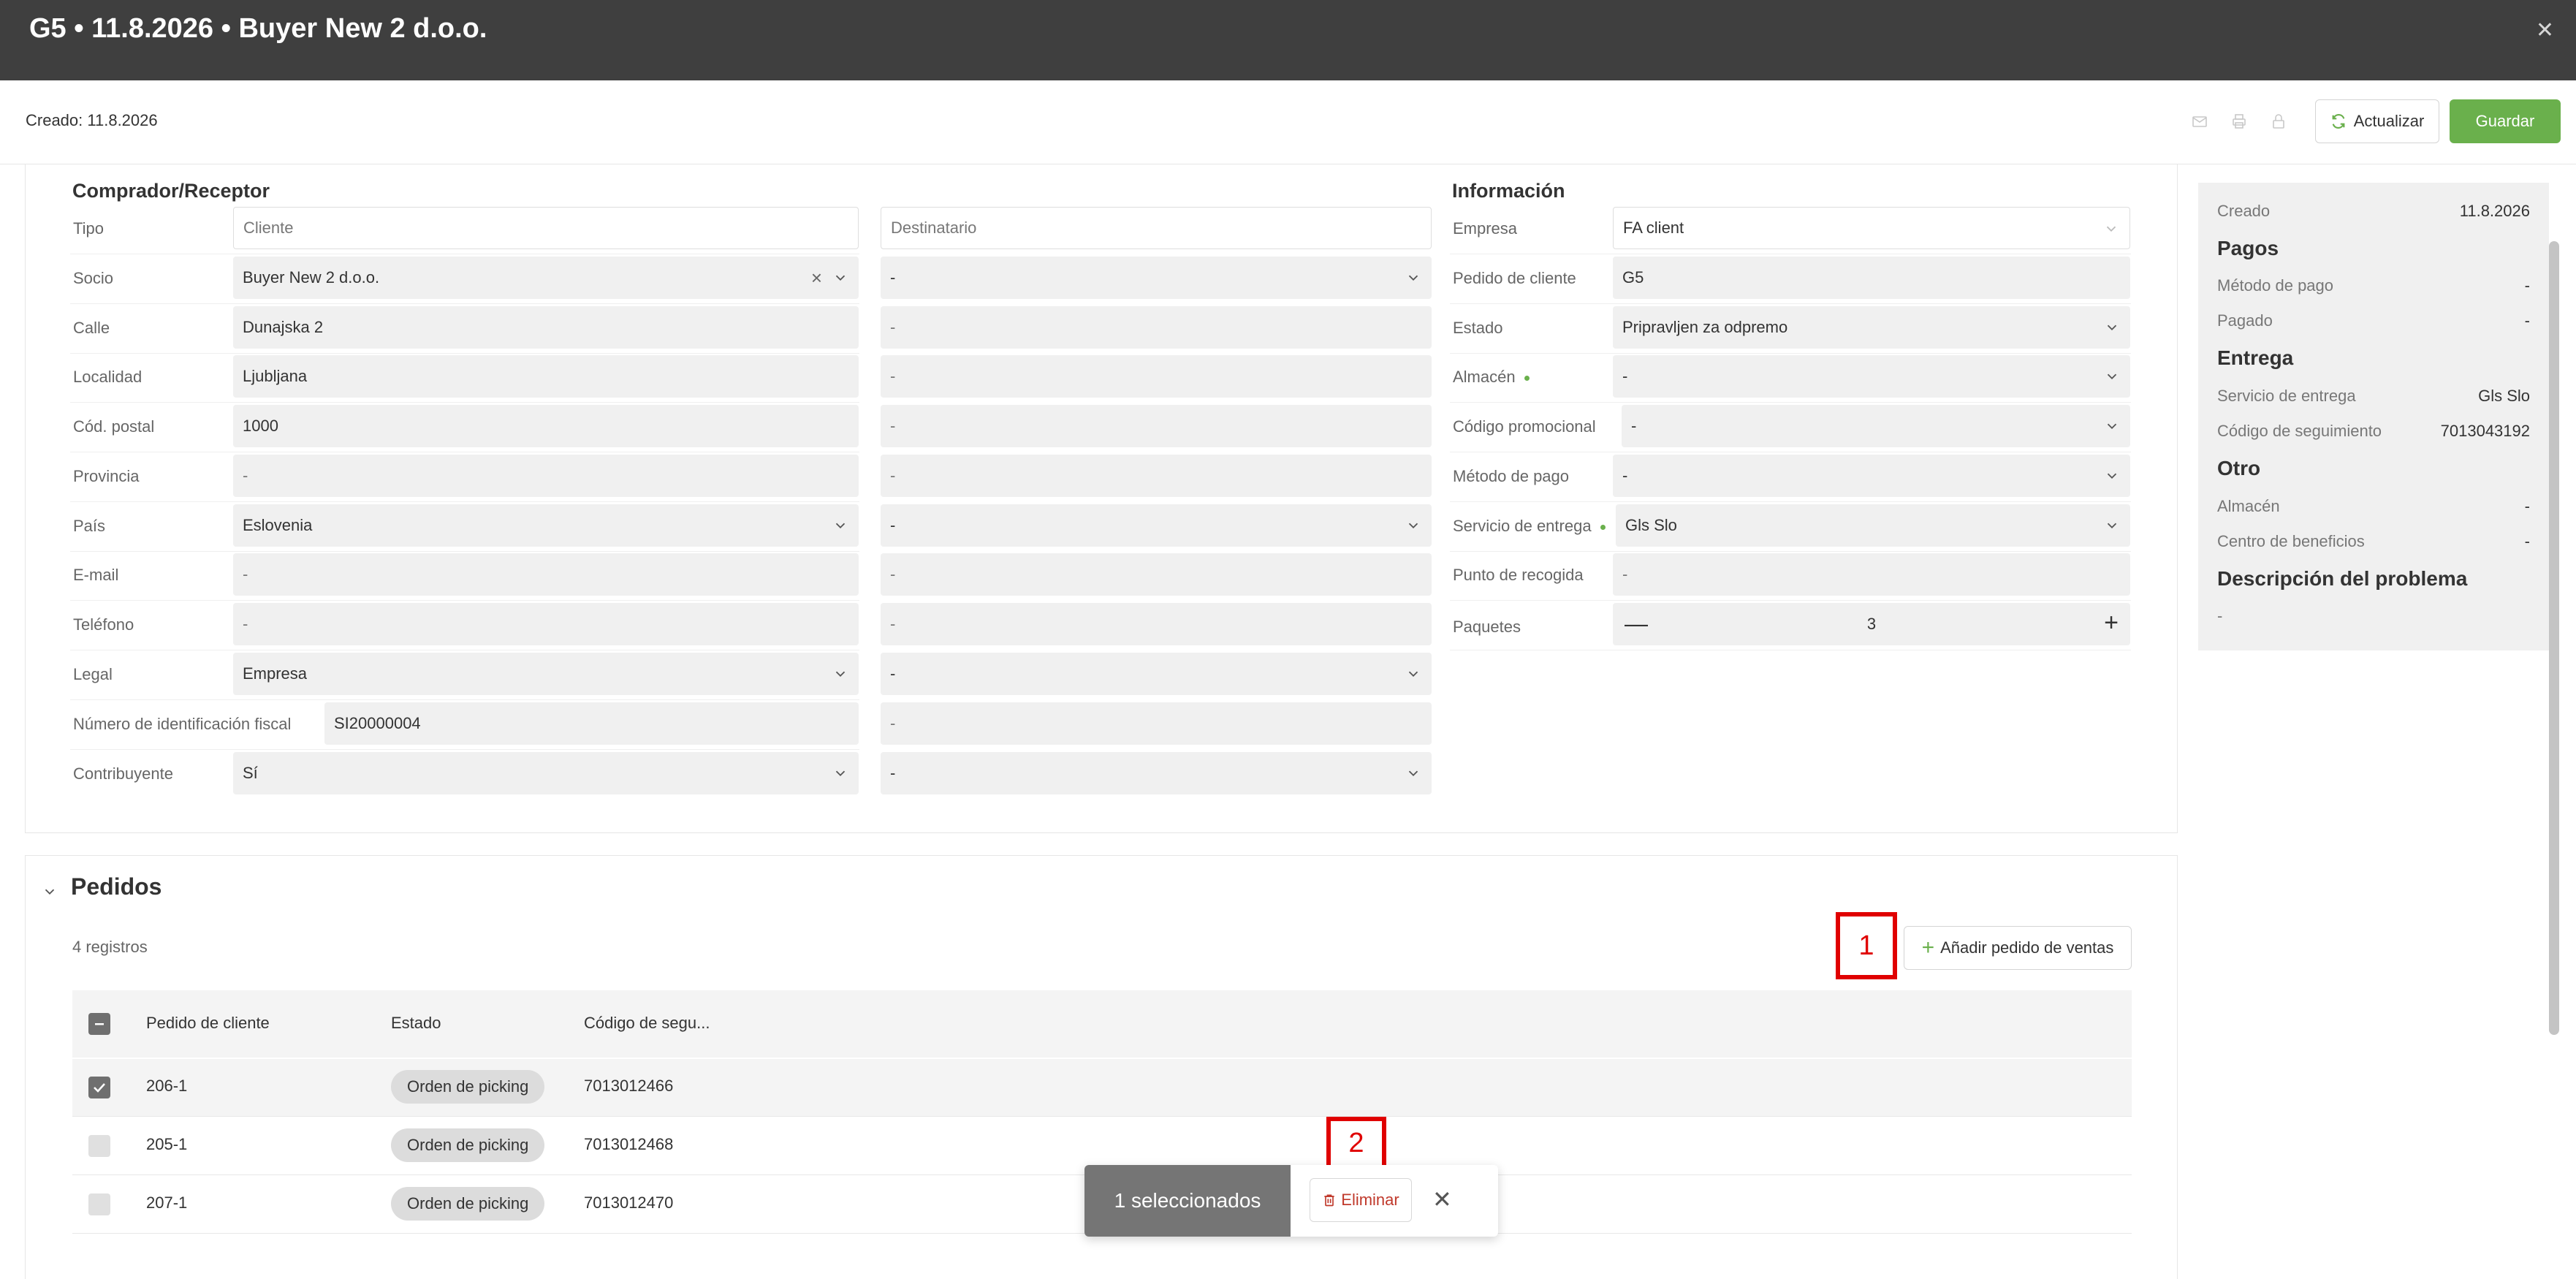  Describe the element at coordinates (1156, 476) in the screenshot. I see `recipient-province-input: -` at that location.